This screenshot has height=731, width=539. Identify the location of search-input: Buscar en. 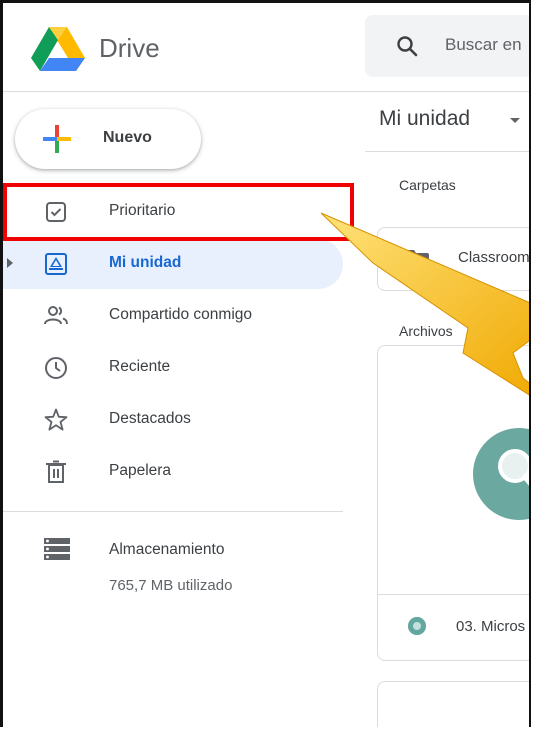
(483, 45).